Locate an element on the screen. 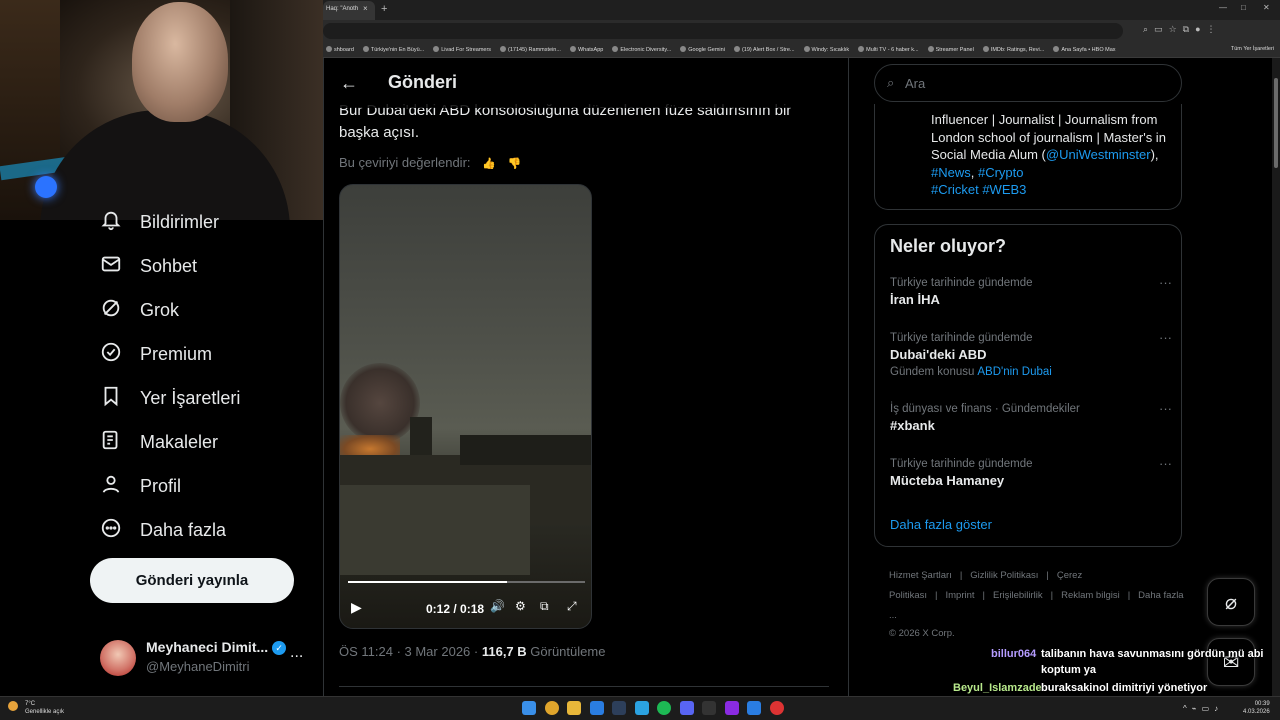  page-scrollbar is located at coordinates (1276, 377).